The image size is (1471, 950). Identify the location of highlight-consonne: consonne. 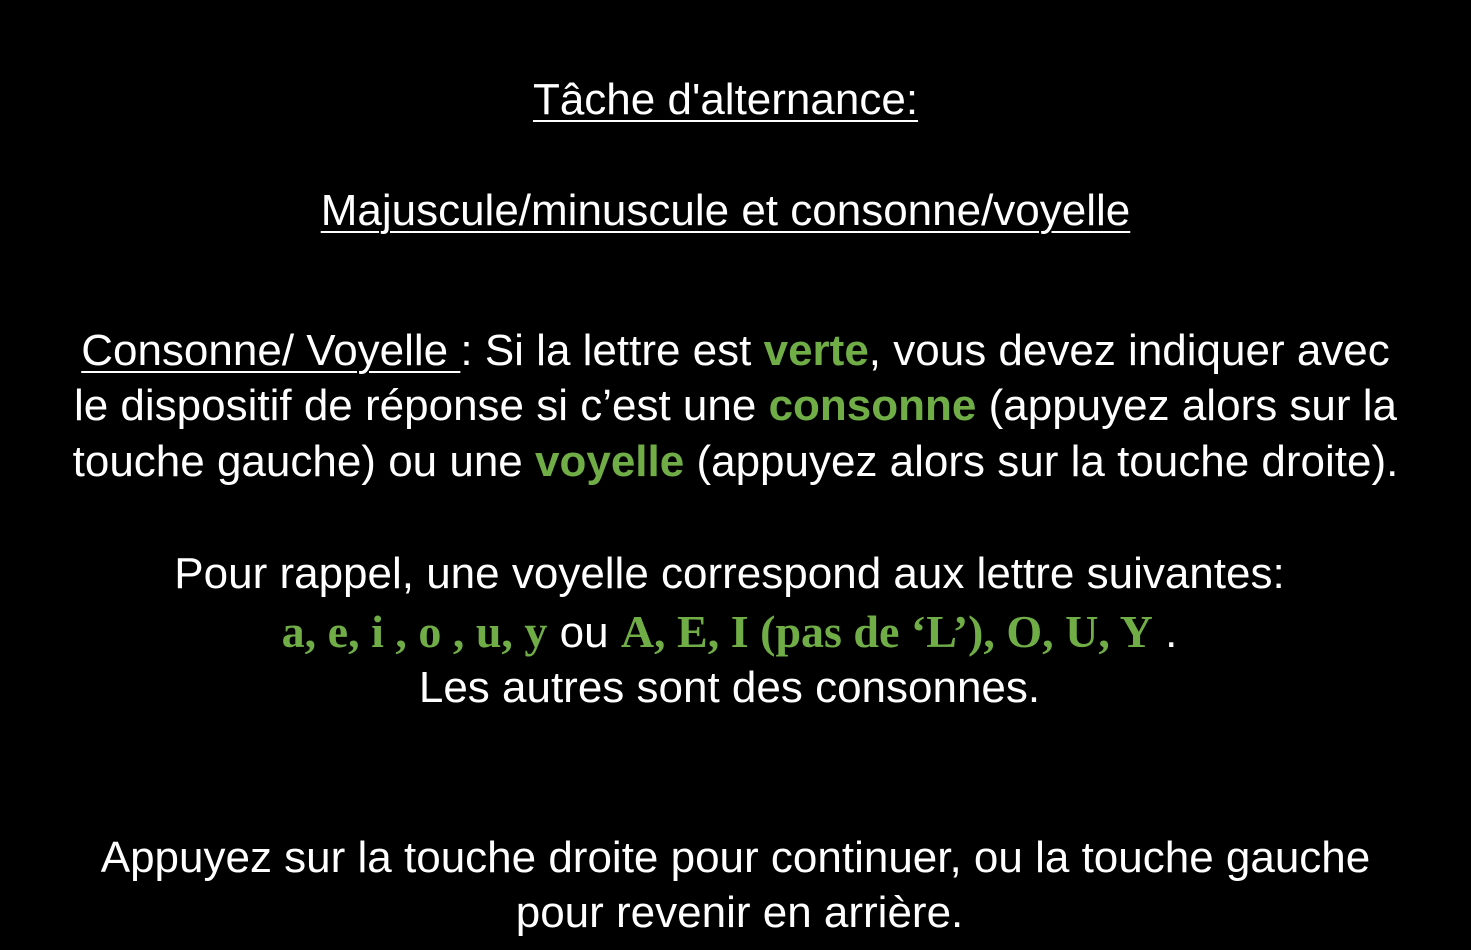
(872, 405).